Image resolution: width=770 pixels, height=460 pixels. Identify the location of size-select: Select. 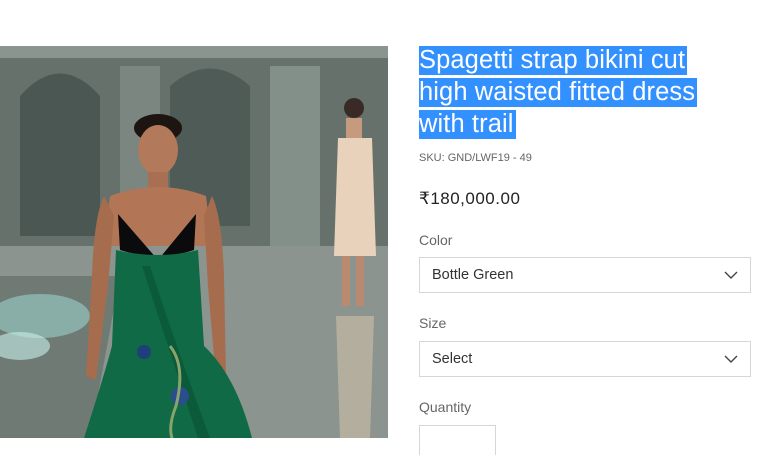
(585, 359).